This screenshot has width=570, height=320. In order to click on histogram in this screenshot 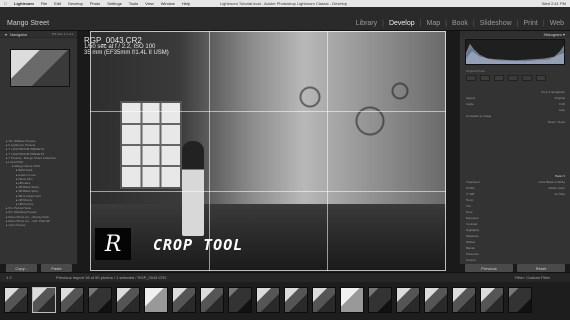, I will do `click(515, 52)`.